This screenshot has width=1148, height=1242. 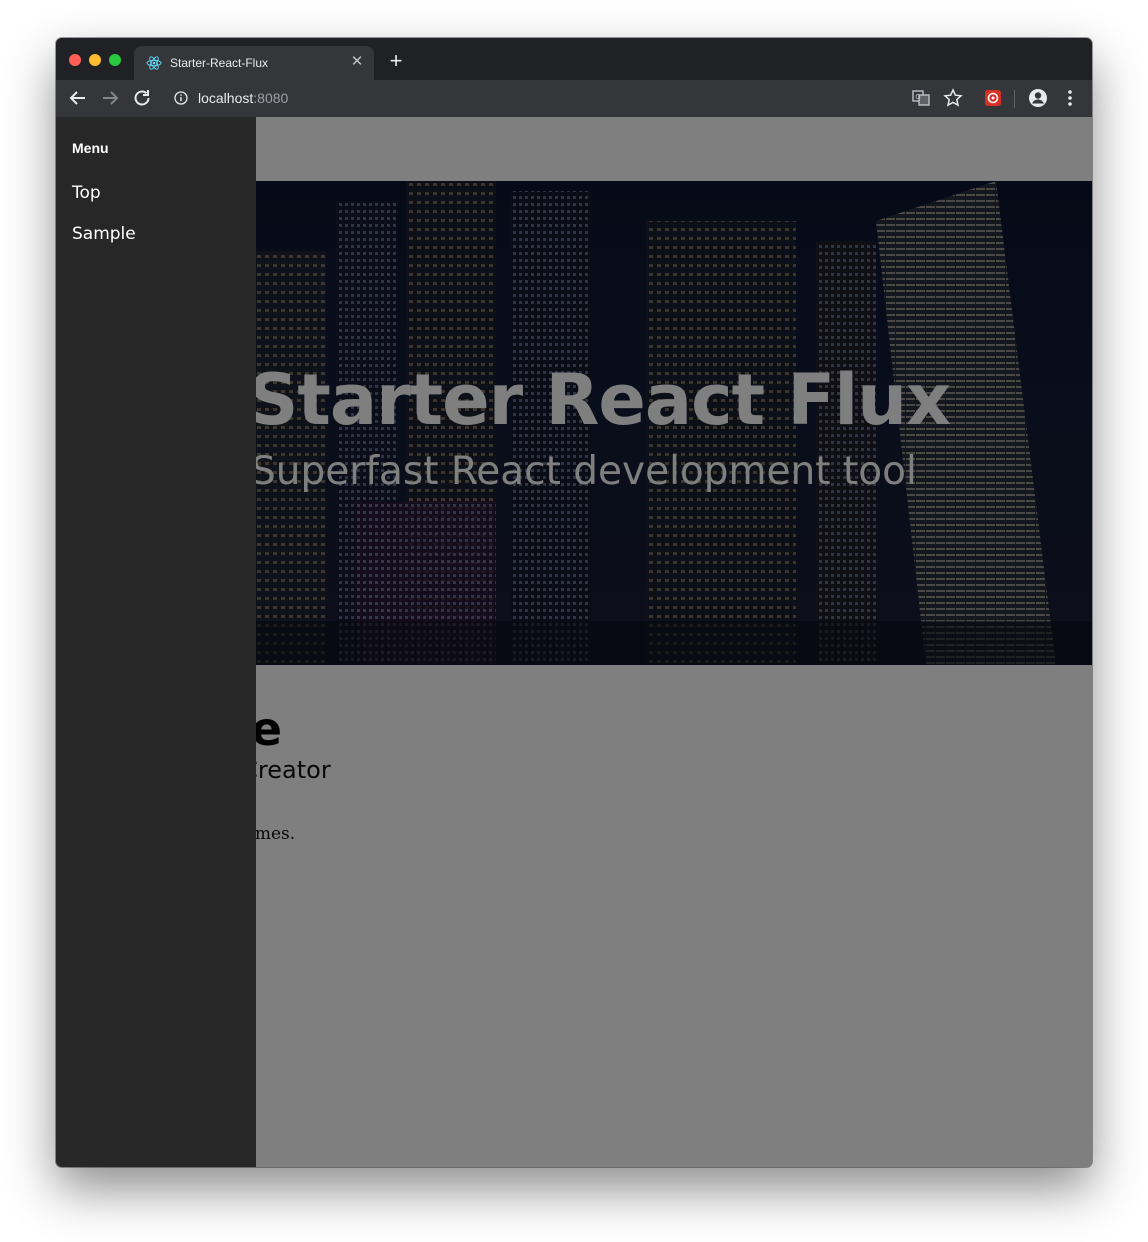 I want to click on minimize-window-button, so click(x=95, y=60).